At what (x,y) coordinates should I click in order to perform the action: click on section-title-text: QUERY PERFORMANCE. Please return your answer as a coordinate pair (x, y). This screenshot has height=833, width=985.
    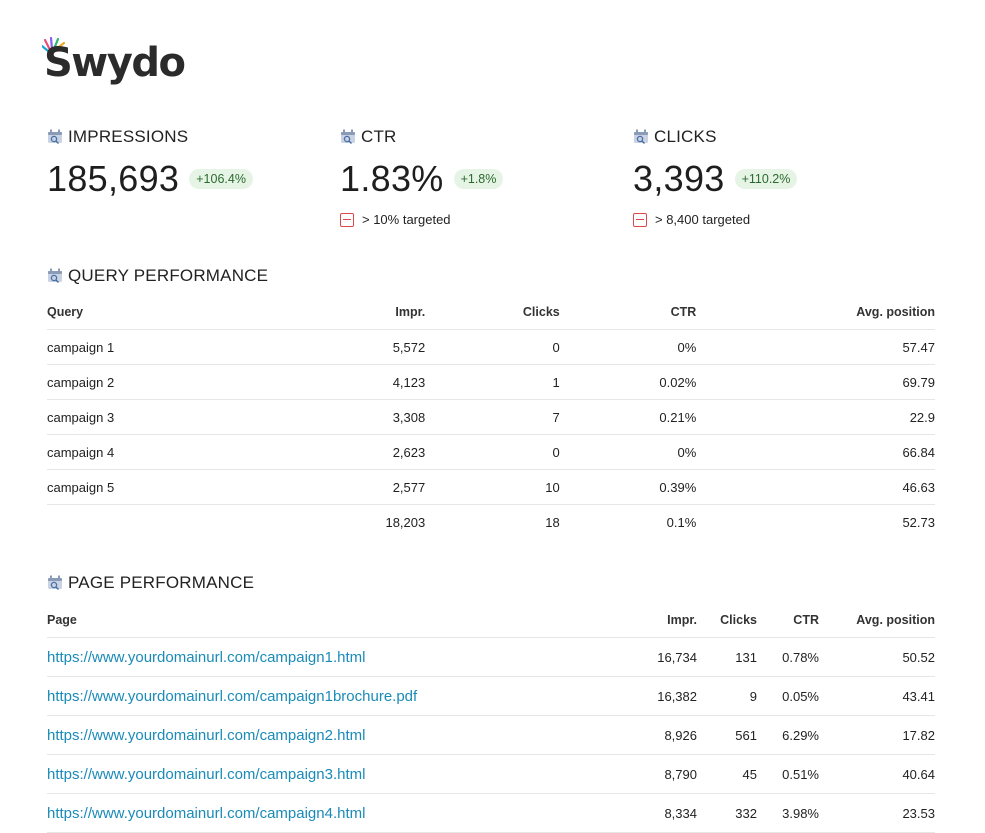
    Looking at the image, I should click on (168, 275).